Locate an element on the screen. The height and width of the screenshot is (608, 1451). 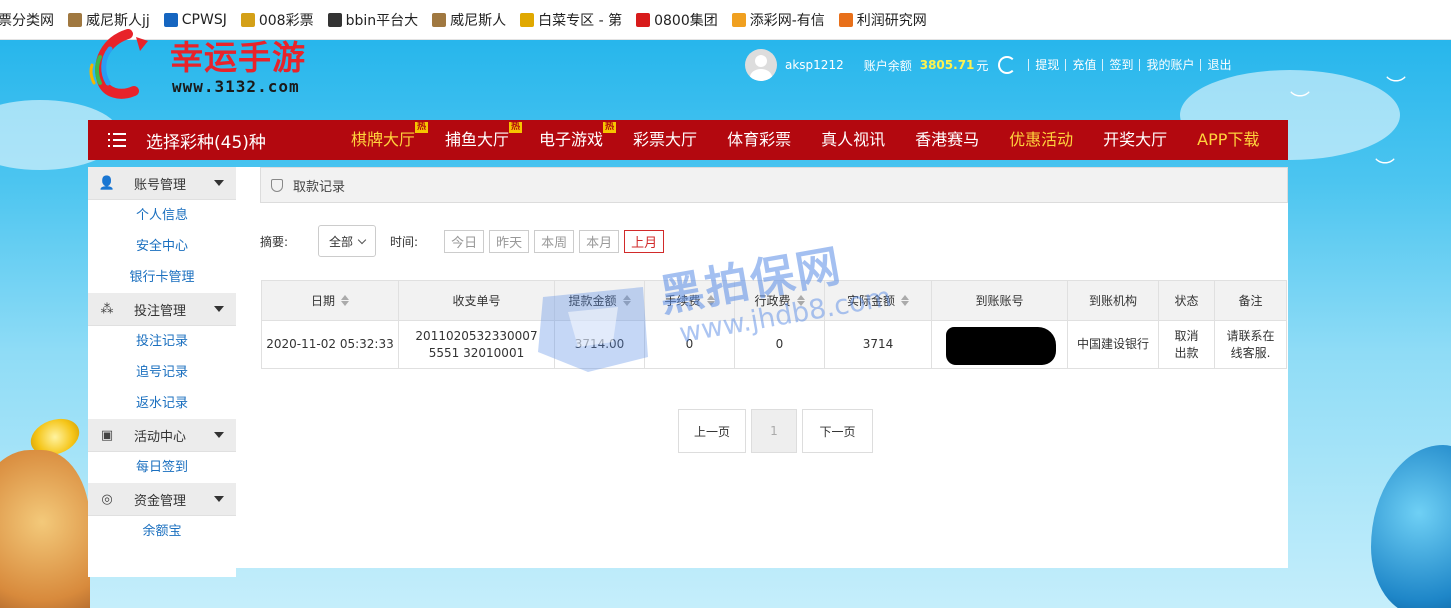
nav-item: 棋牌大厅热 is located at coordinates (383, 140).